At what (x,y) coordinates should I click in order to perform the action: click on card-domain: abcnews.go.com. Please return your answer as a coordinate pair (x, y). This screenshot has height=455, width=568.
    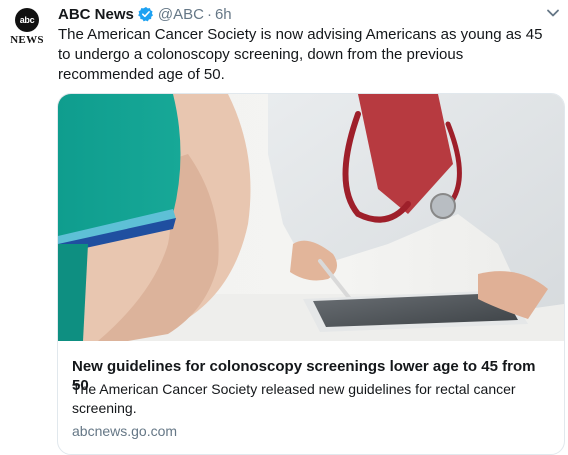
    Looking at the image, I should click on (125, 431).